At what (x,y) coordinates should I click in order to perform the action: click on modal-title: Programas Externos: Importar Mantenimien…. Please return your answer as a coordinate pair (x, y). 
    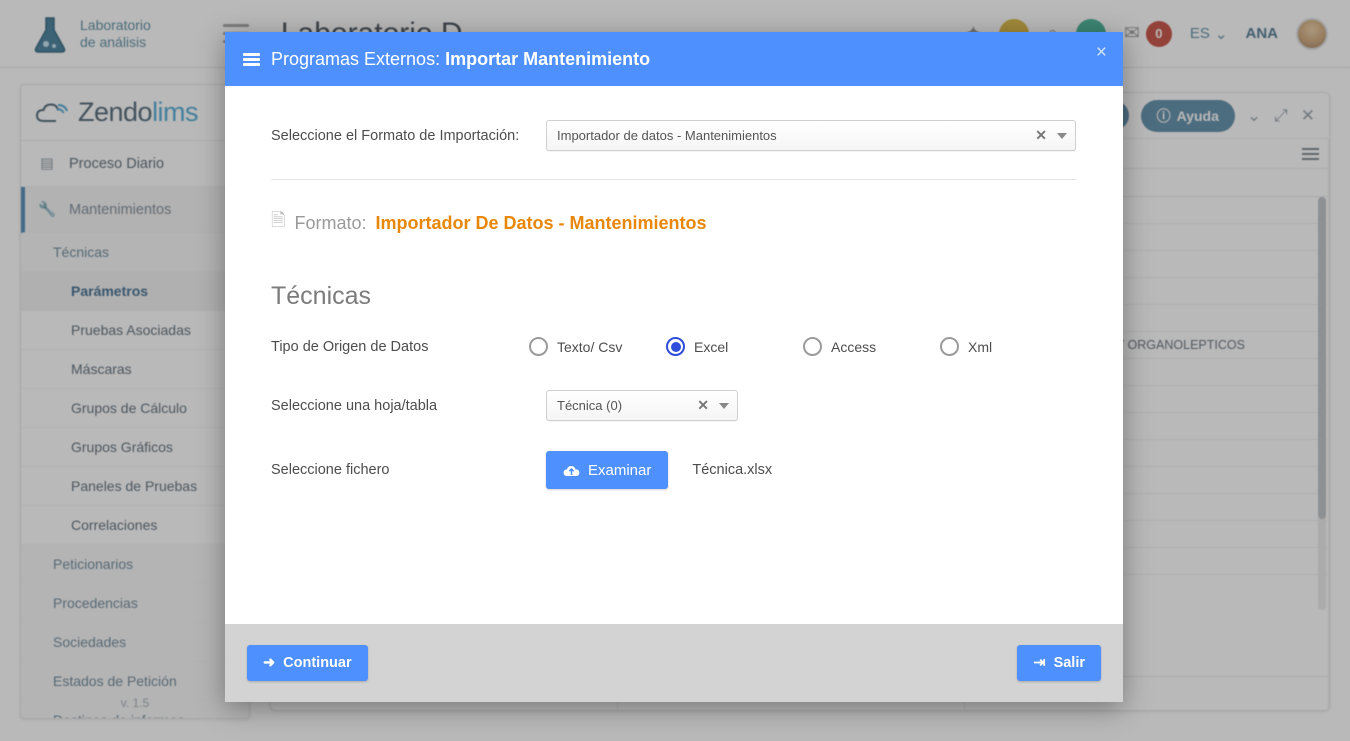
    Looking at the image, I should click on (460, 59).